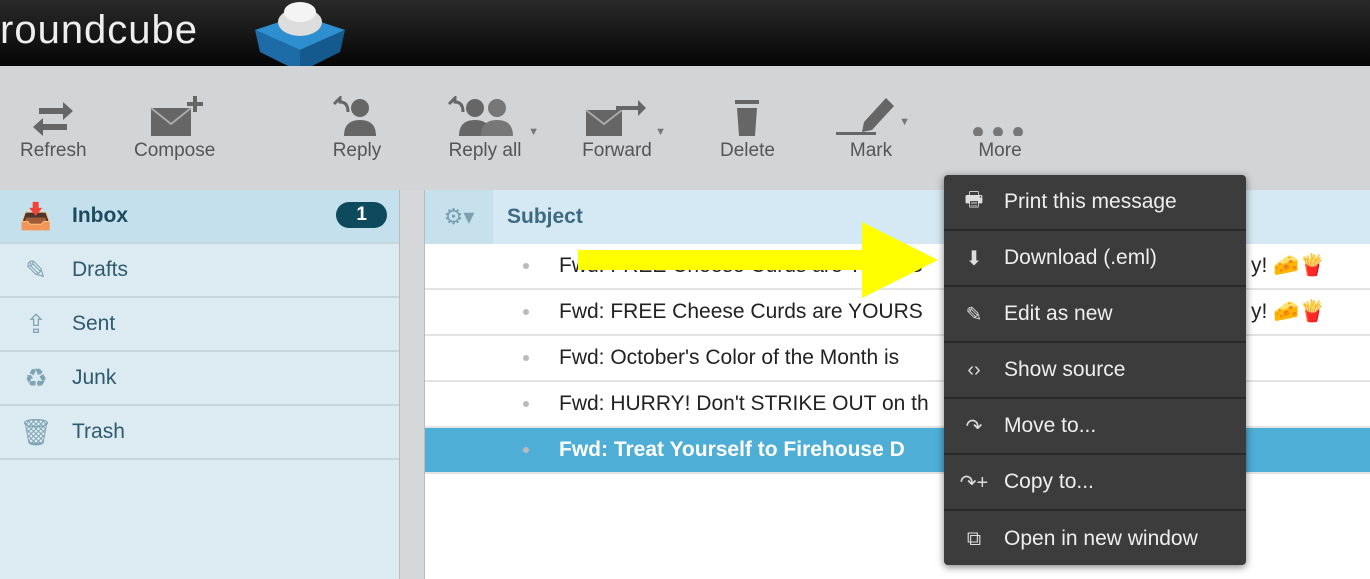 The height and width of the screenshot is (579, 1370). Describe the element at coordinates (53, 119) in the screenshot. I see `refresh-icon` at that location.